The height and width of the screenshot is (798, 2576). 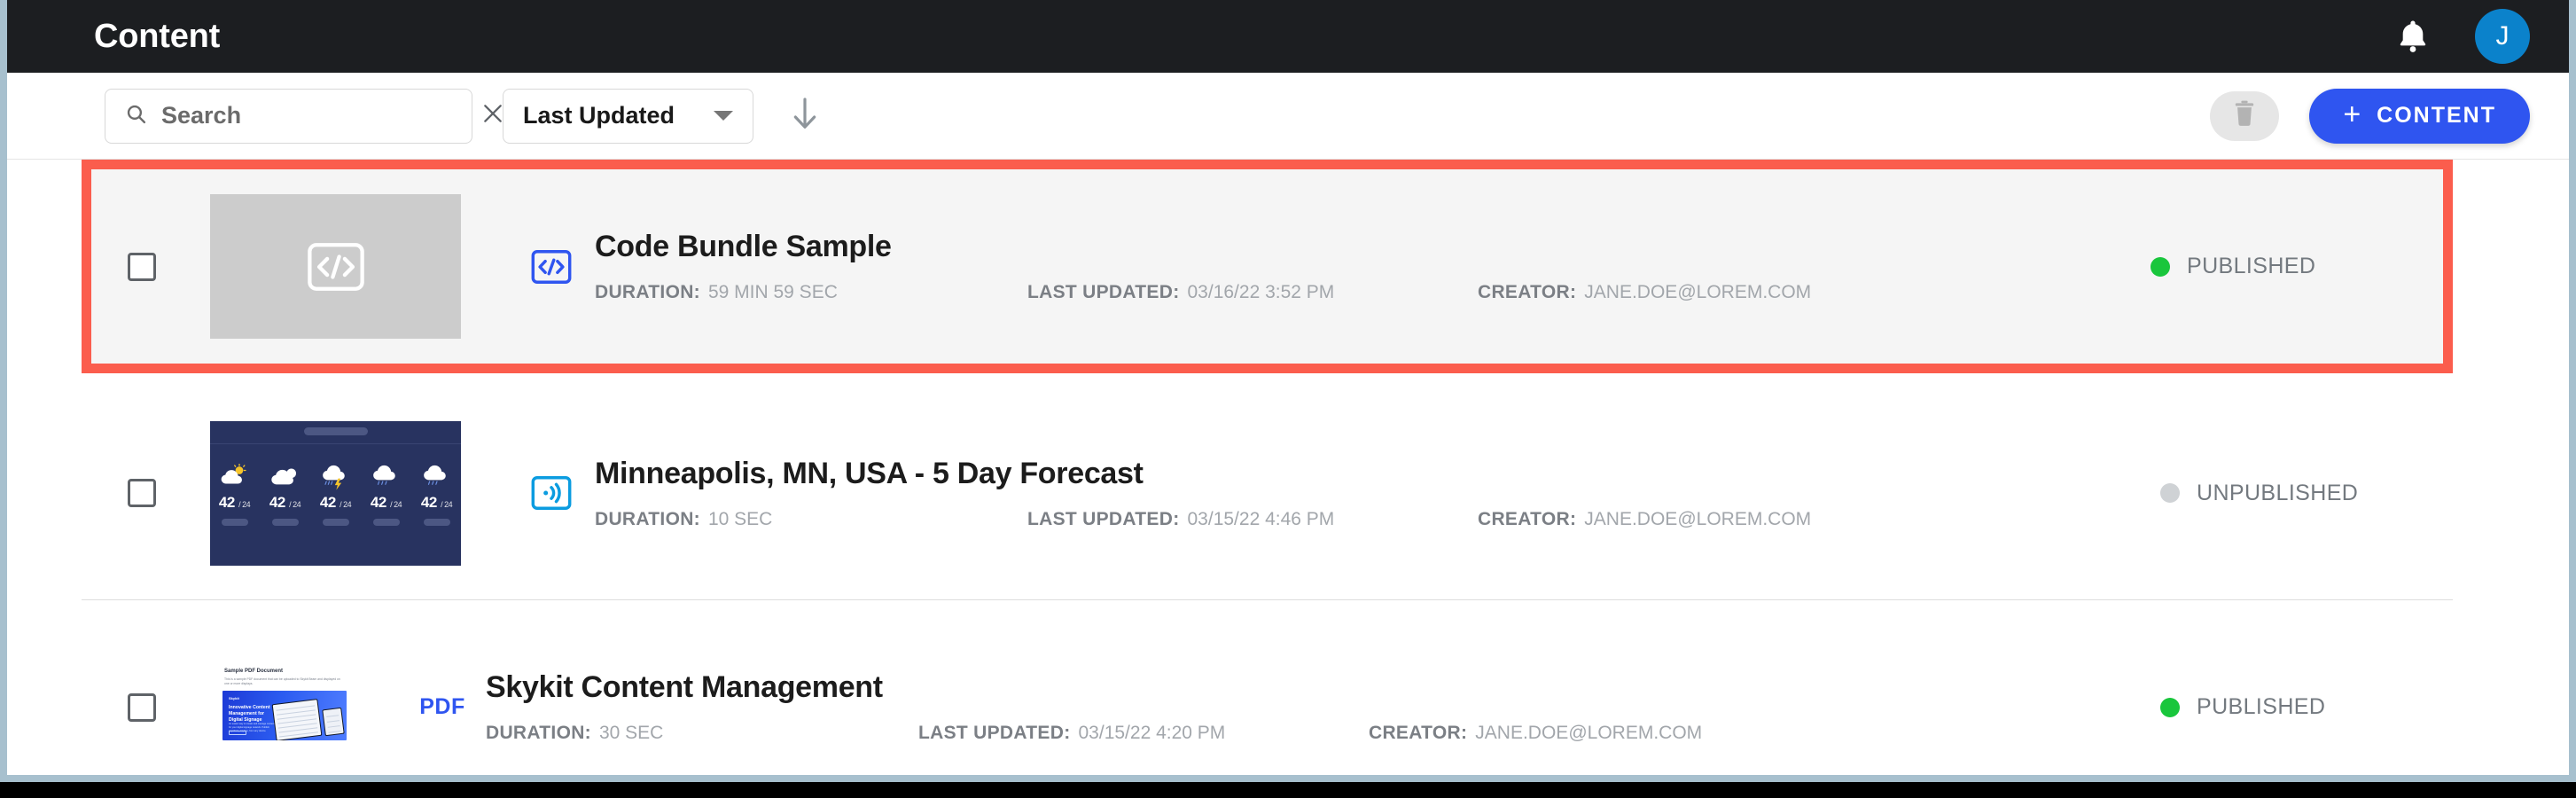 I want to click on weather-header, so click(x=335, y=433).